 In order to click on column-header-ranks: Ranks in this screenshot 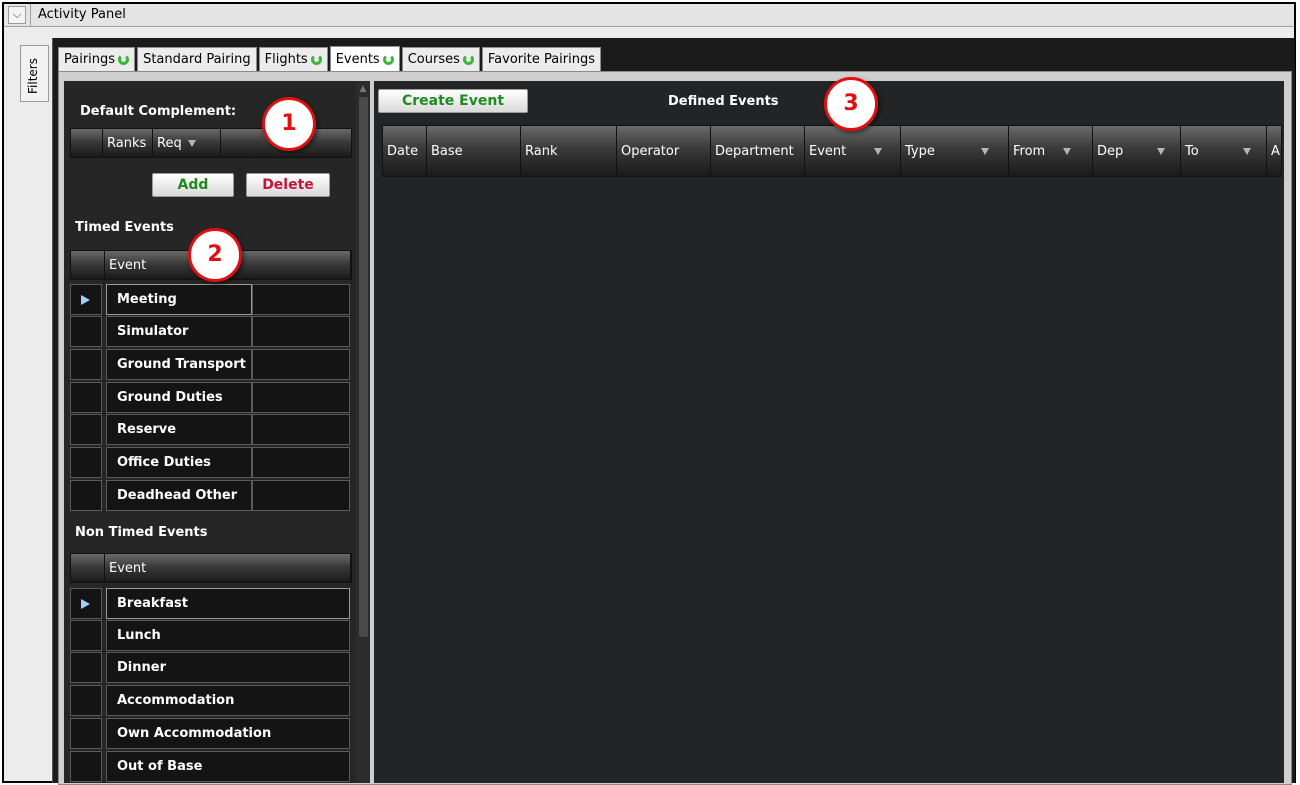, I will do `click(128, 143)`.